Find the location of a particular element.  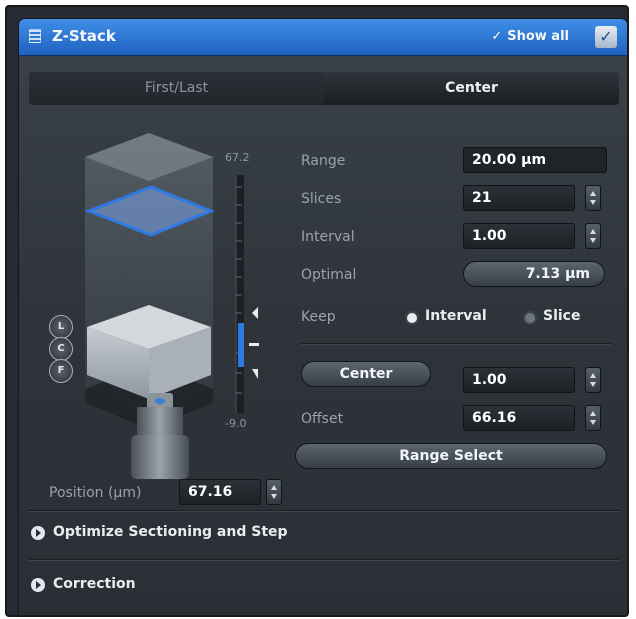

keep-interval-label: Interval is located at coordinates (456, 316).